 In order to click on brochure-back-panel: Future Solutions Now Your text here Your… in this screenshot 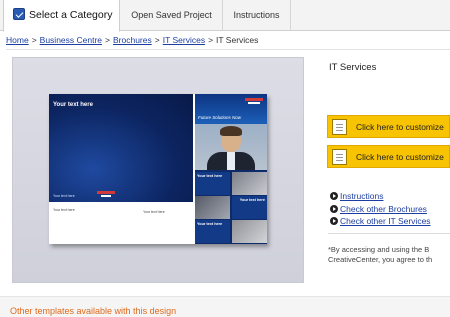, I will do `click(231, 169)`.